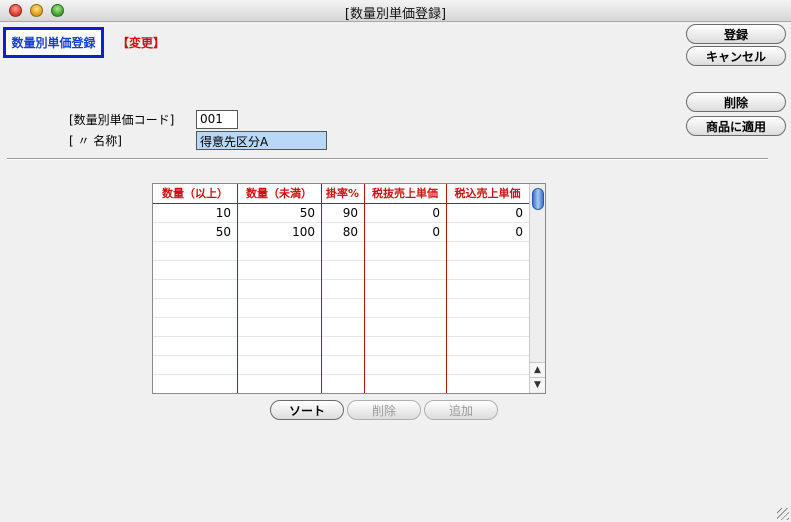 Image resolution: width=791 pixels, height=522 pixels. I want to click on cell-qty-from: 50, so click(195, 232).